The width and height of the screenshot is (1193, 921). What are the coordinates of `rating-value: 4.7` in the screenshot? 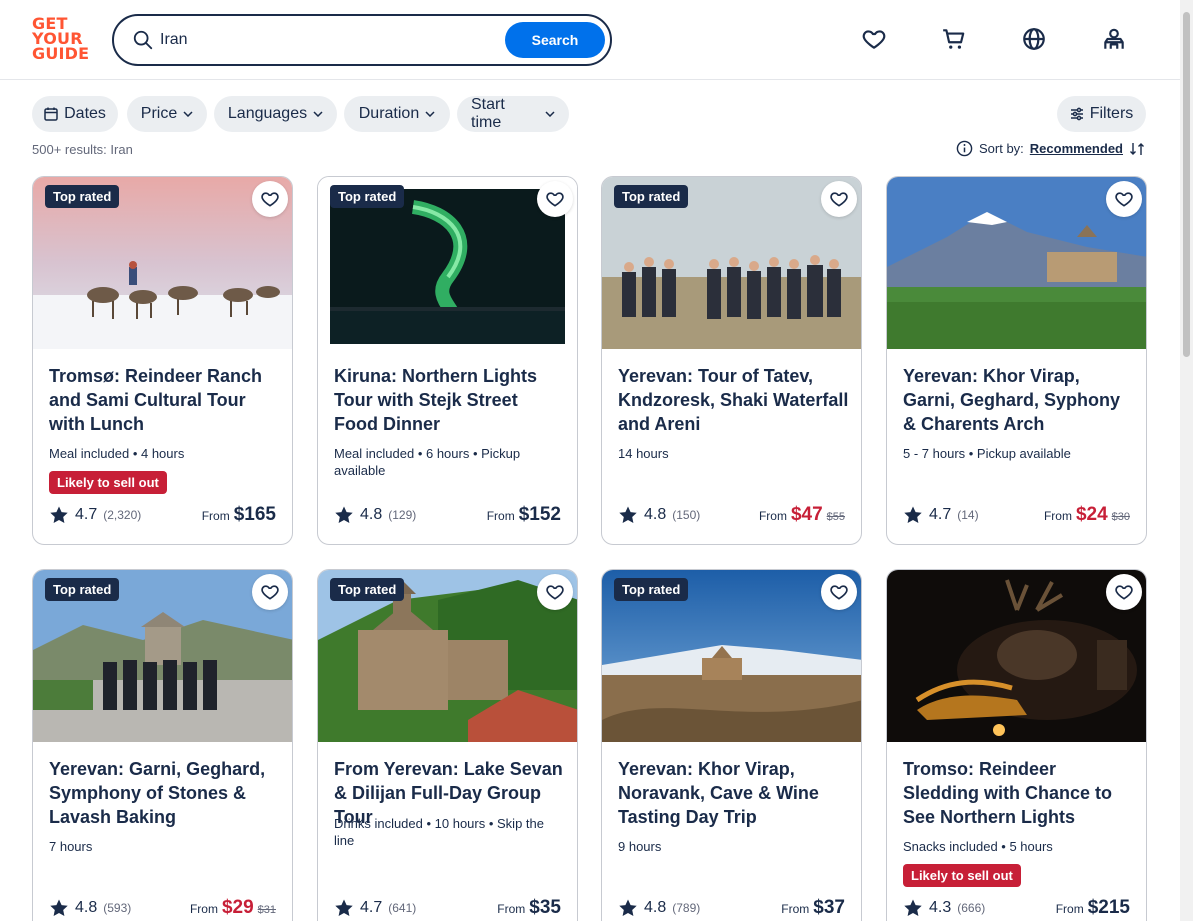 It's located at (86, 514).